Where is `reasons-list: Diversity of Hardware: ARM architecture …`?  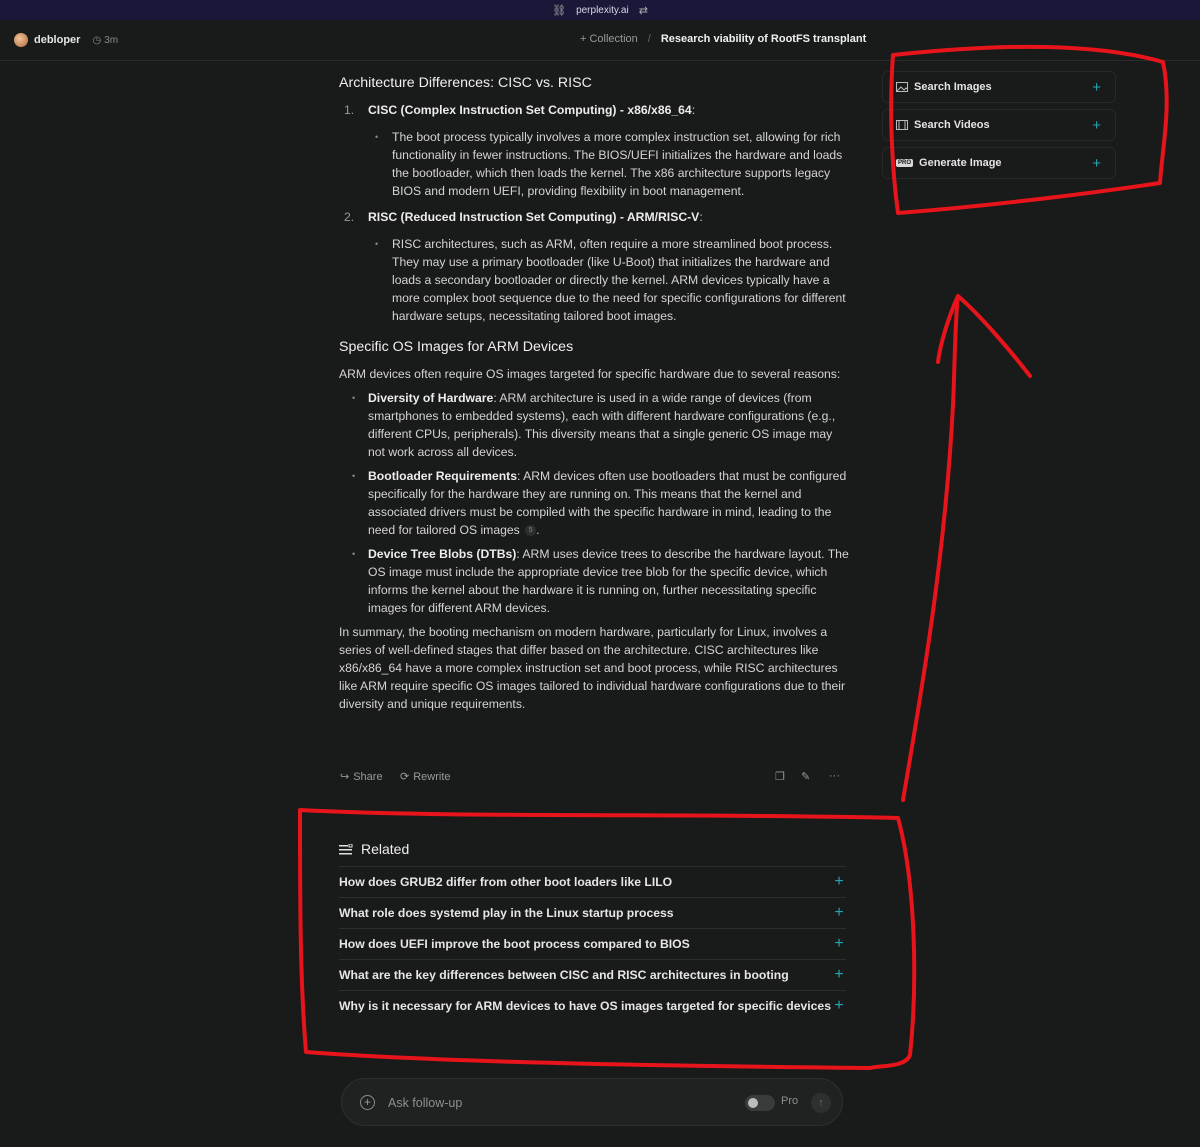
reasons-list: Diversity of Hardware: ARM architecture … is located at coordinates (594, 503).